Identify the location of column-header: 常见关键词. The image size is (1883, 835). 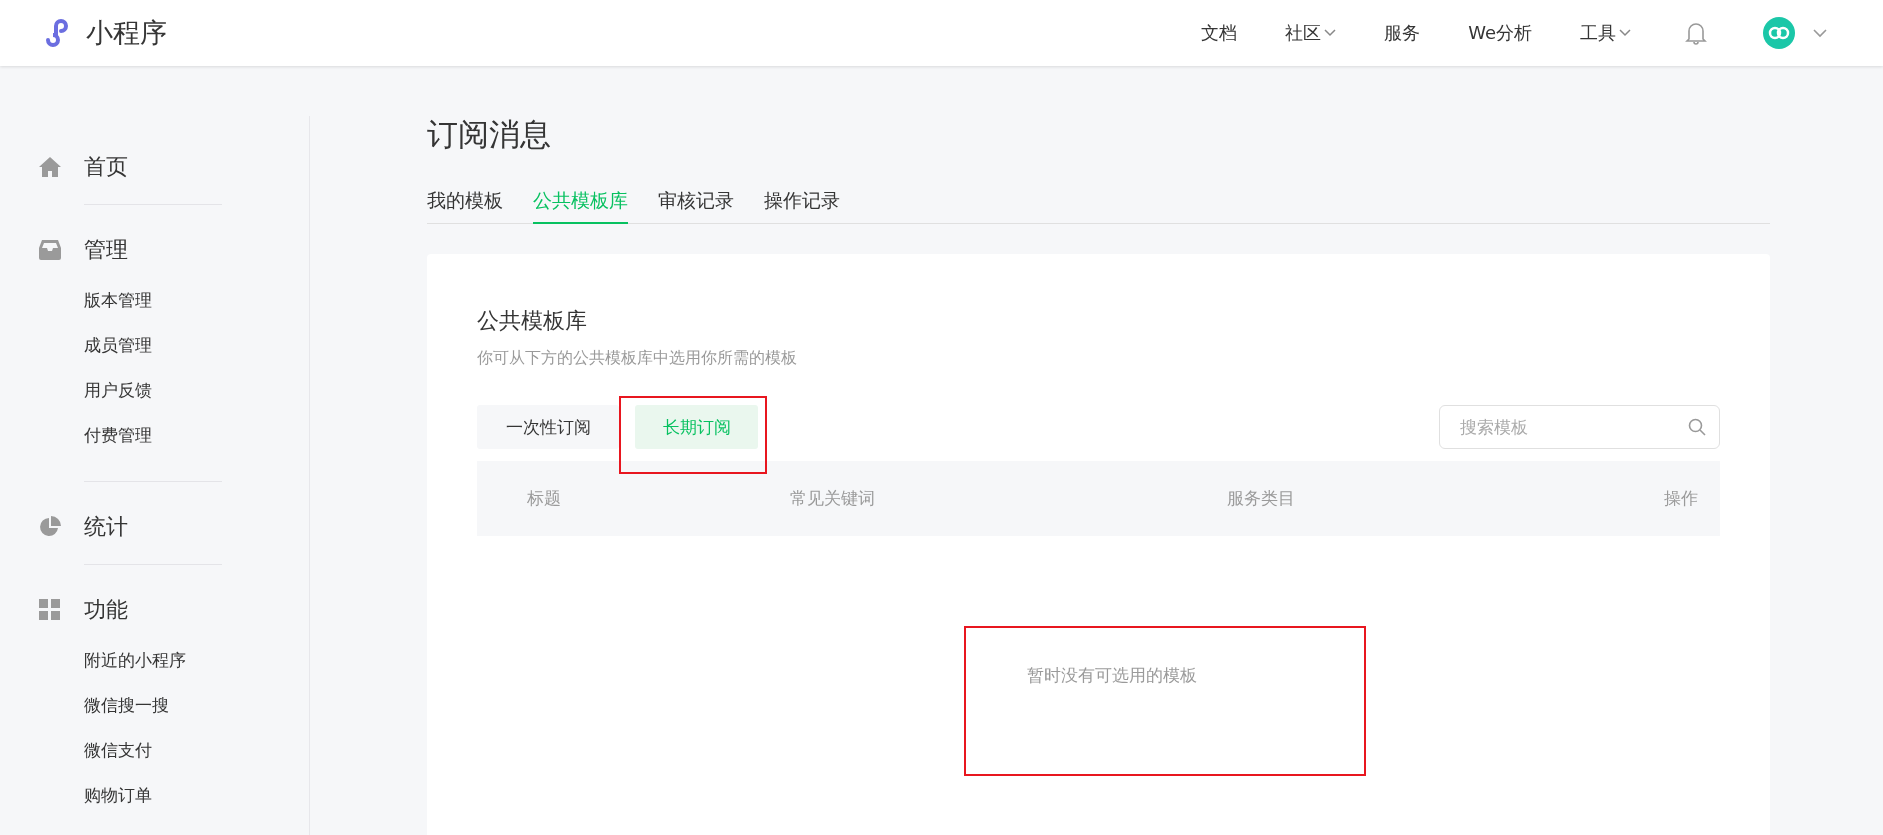
(833, 498).